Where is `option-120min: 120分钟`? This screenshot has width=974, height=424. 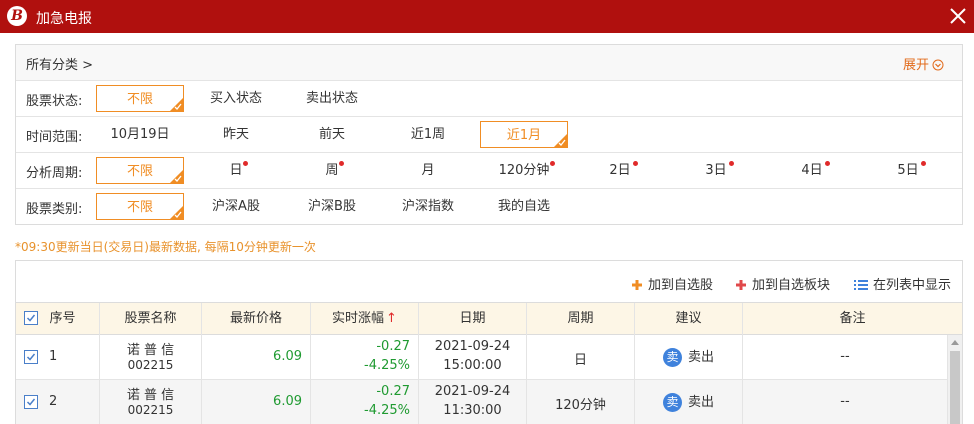 option-120min: 120分钟 is located at coordinates (524, 170).